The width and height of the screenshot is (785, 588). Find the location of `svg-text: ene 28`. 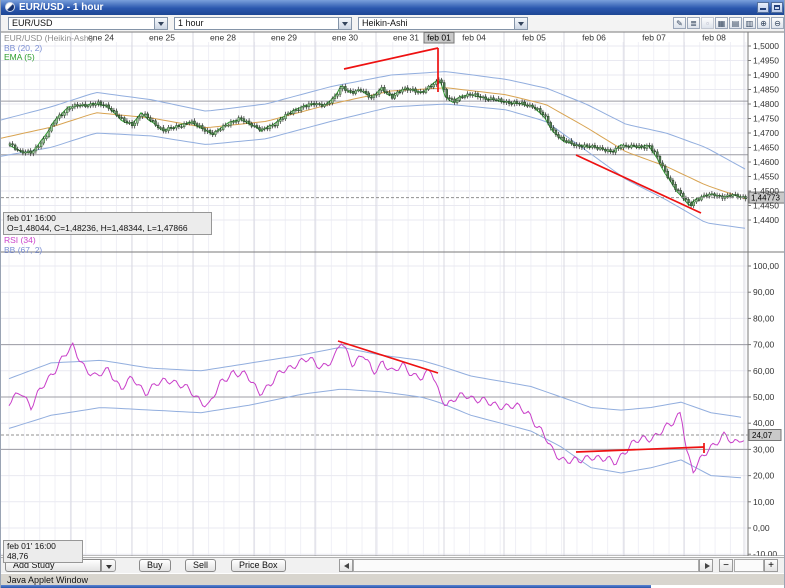

svg-text: ene 28 is located at coordinates (223, 38).